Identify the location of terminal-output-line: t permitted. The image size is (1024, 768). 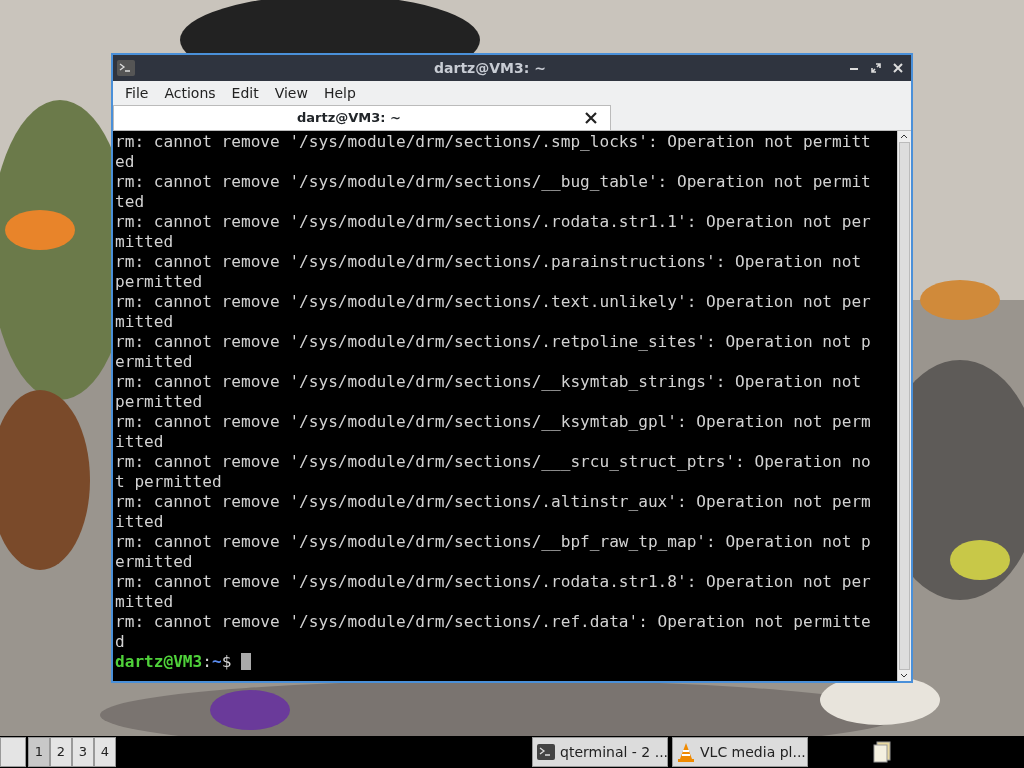
(169, 482).